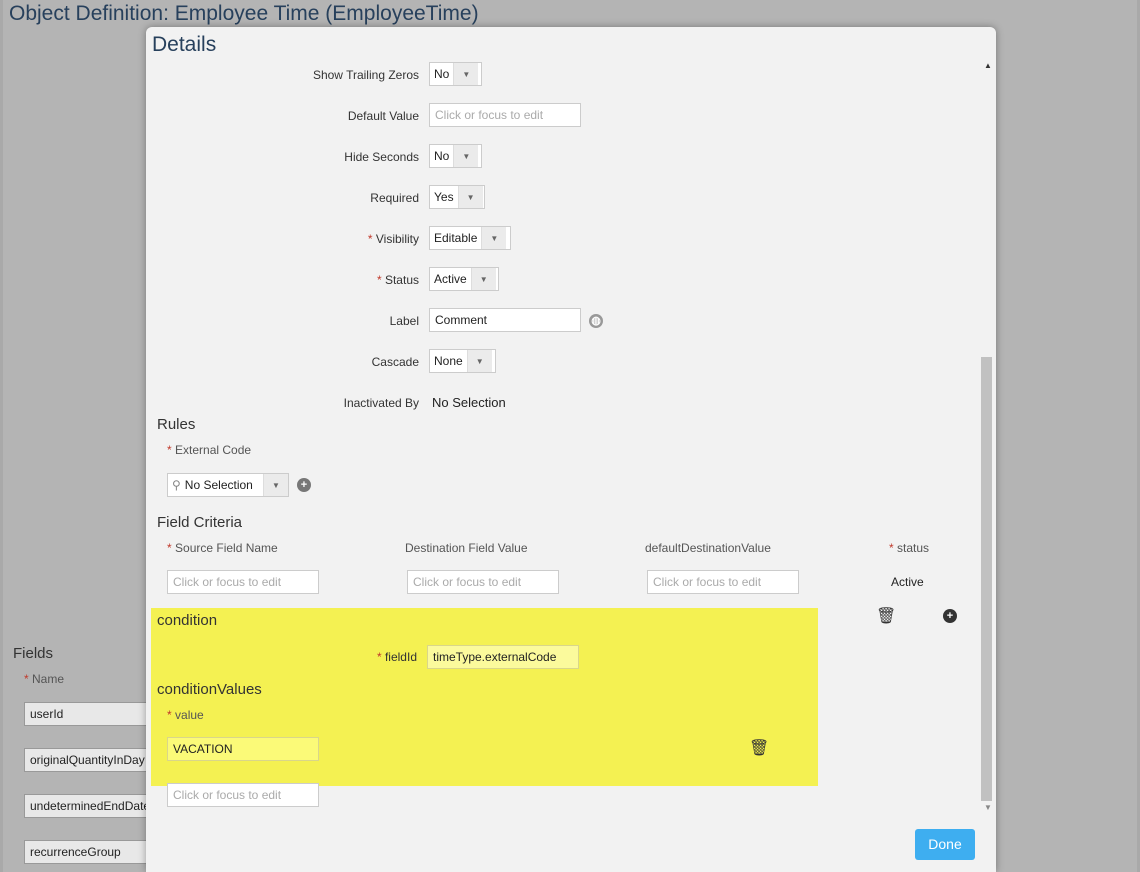 The image size is (1140, 872). Describe the element at coordinates (404, 321) in the screenshot. I see `label-field-label: Label` at that location.